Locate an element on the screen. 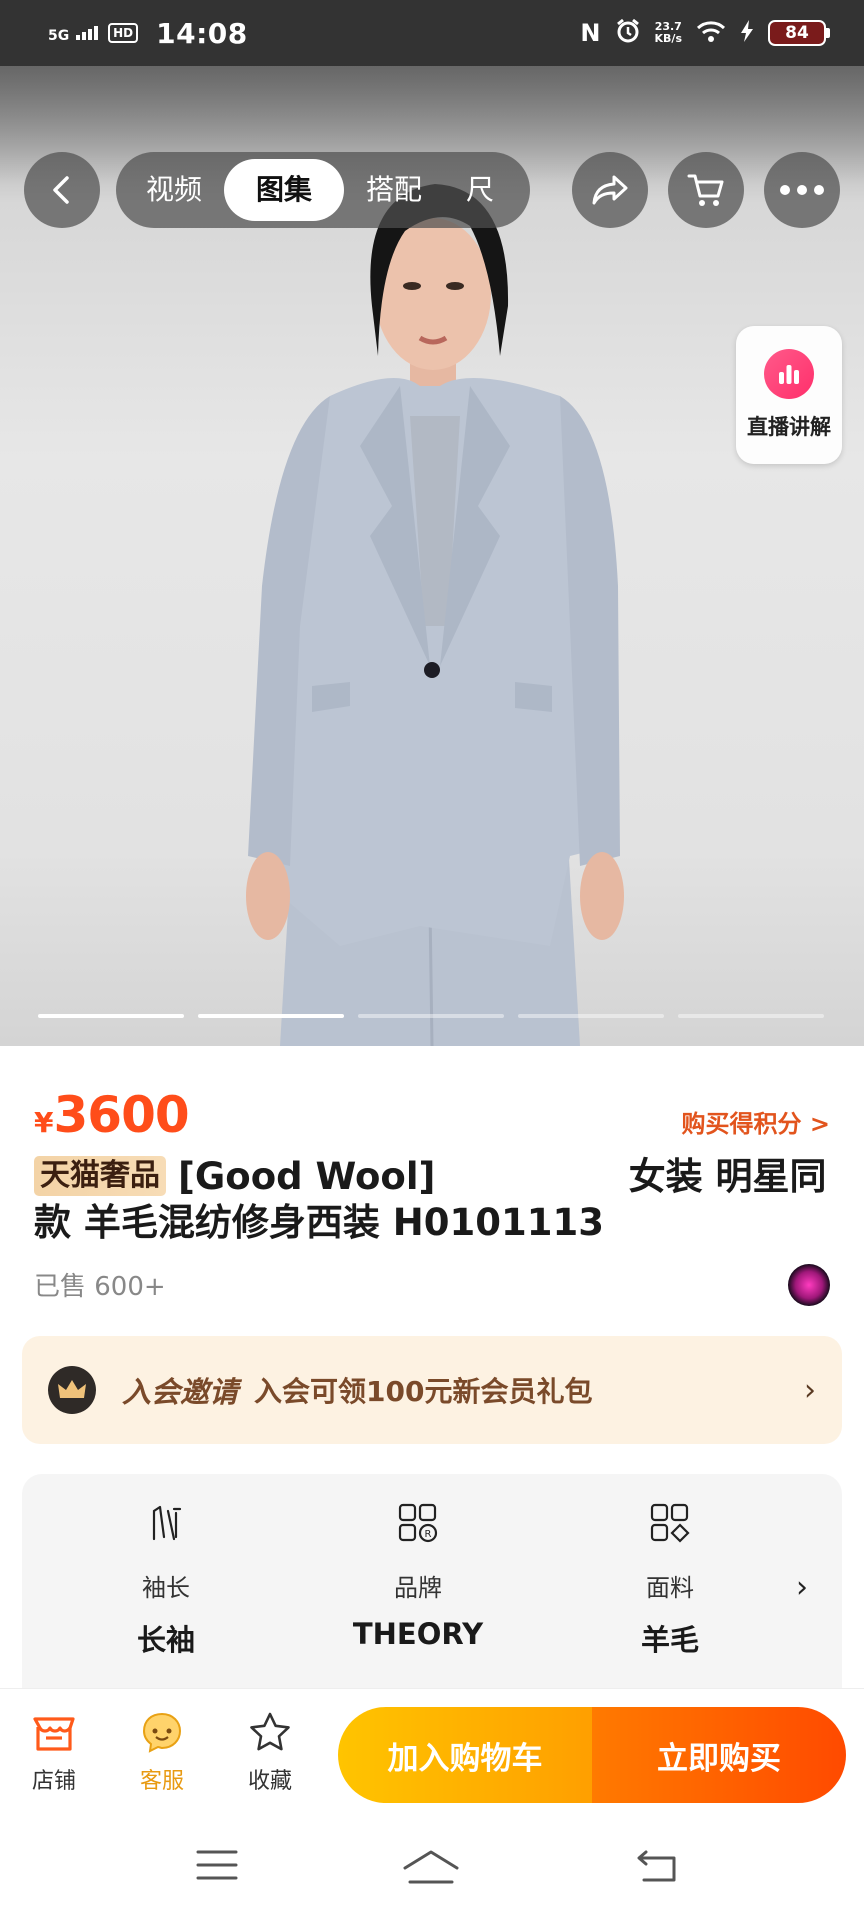 The width and height of the screenshot is (864, 1920). menu-button is located at coordinates (217, 1867).